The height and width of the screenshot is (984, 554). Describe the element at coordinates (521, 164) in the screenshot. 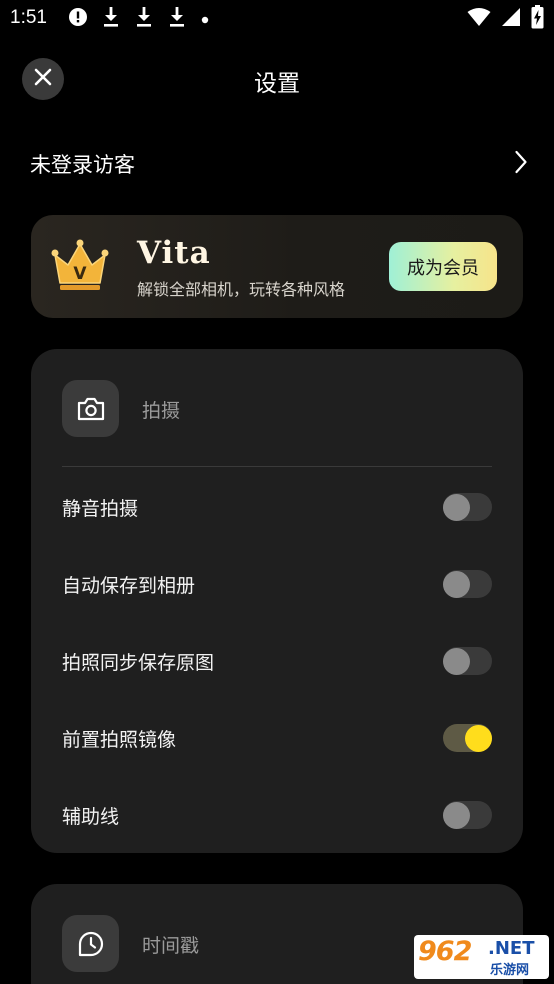

I see `chevron-right-icon` at that location.